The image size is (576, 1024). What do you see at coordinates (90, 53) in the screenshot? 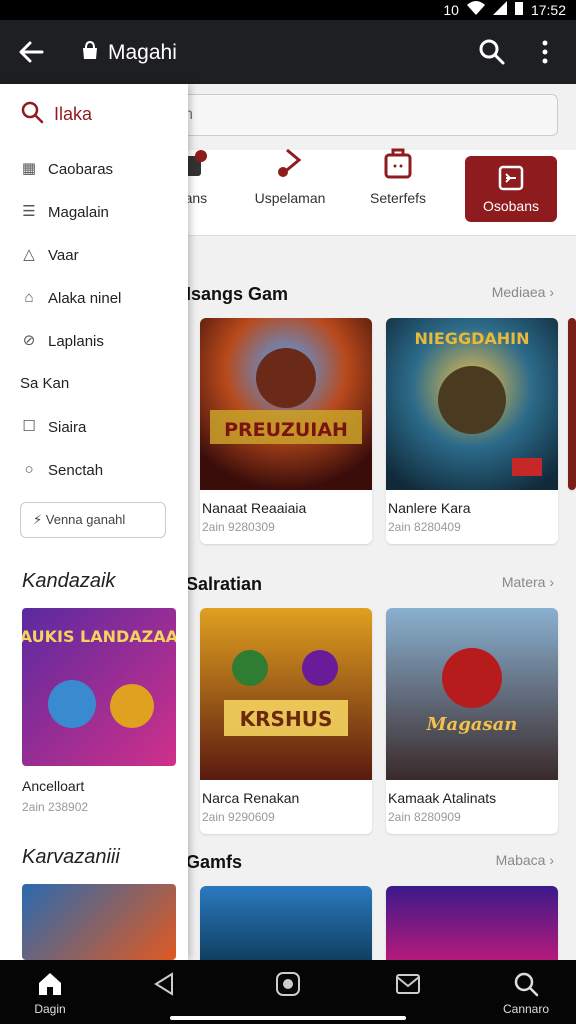
I see `bag-icon` at bounding box center [90, 53].